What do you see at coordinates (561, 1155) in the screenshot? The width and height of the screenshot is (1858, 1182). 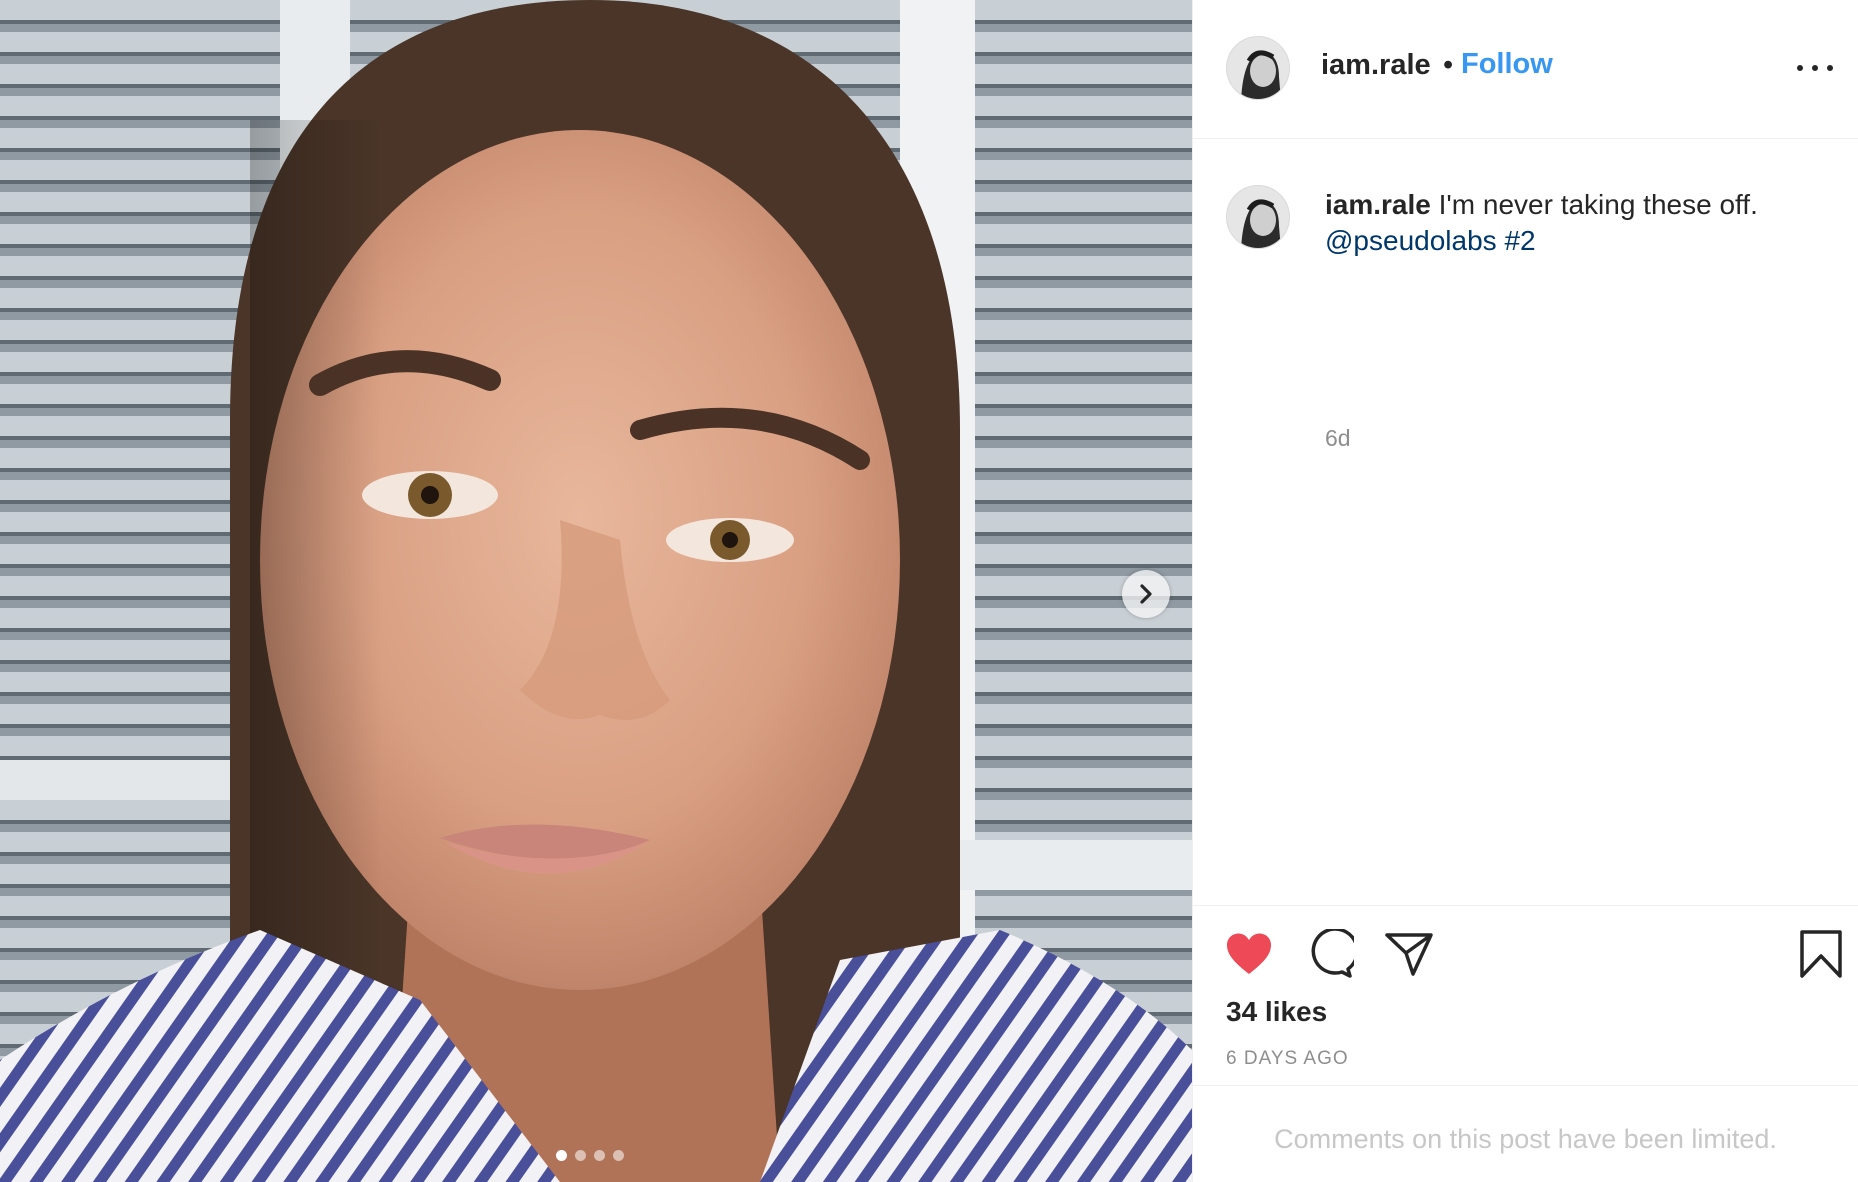 I see `carousel-dot-active` at bounding box center [561, 1155].